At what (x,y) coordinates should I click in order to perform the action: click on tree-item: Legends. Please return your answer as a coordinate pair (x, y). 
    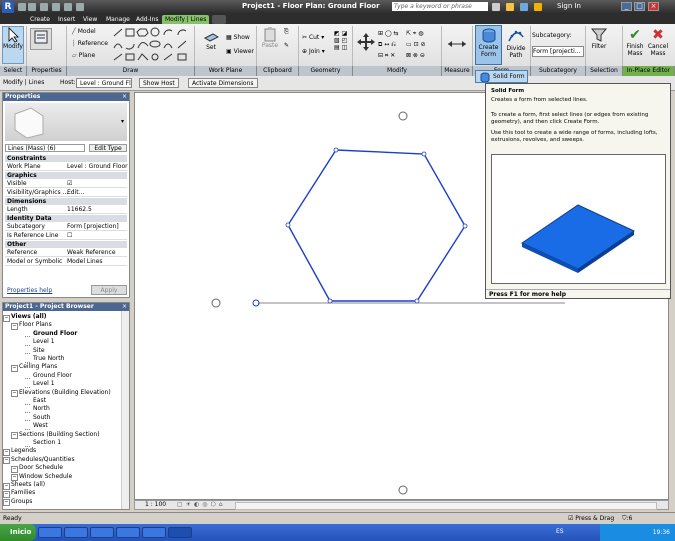
    Looking at the image, I should click on (23, 451).